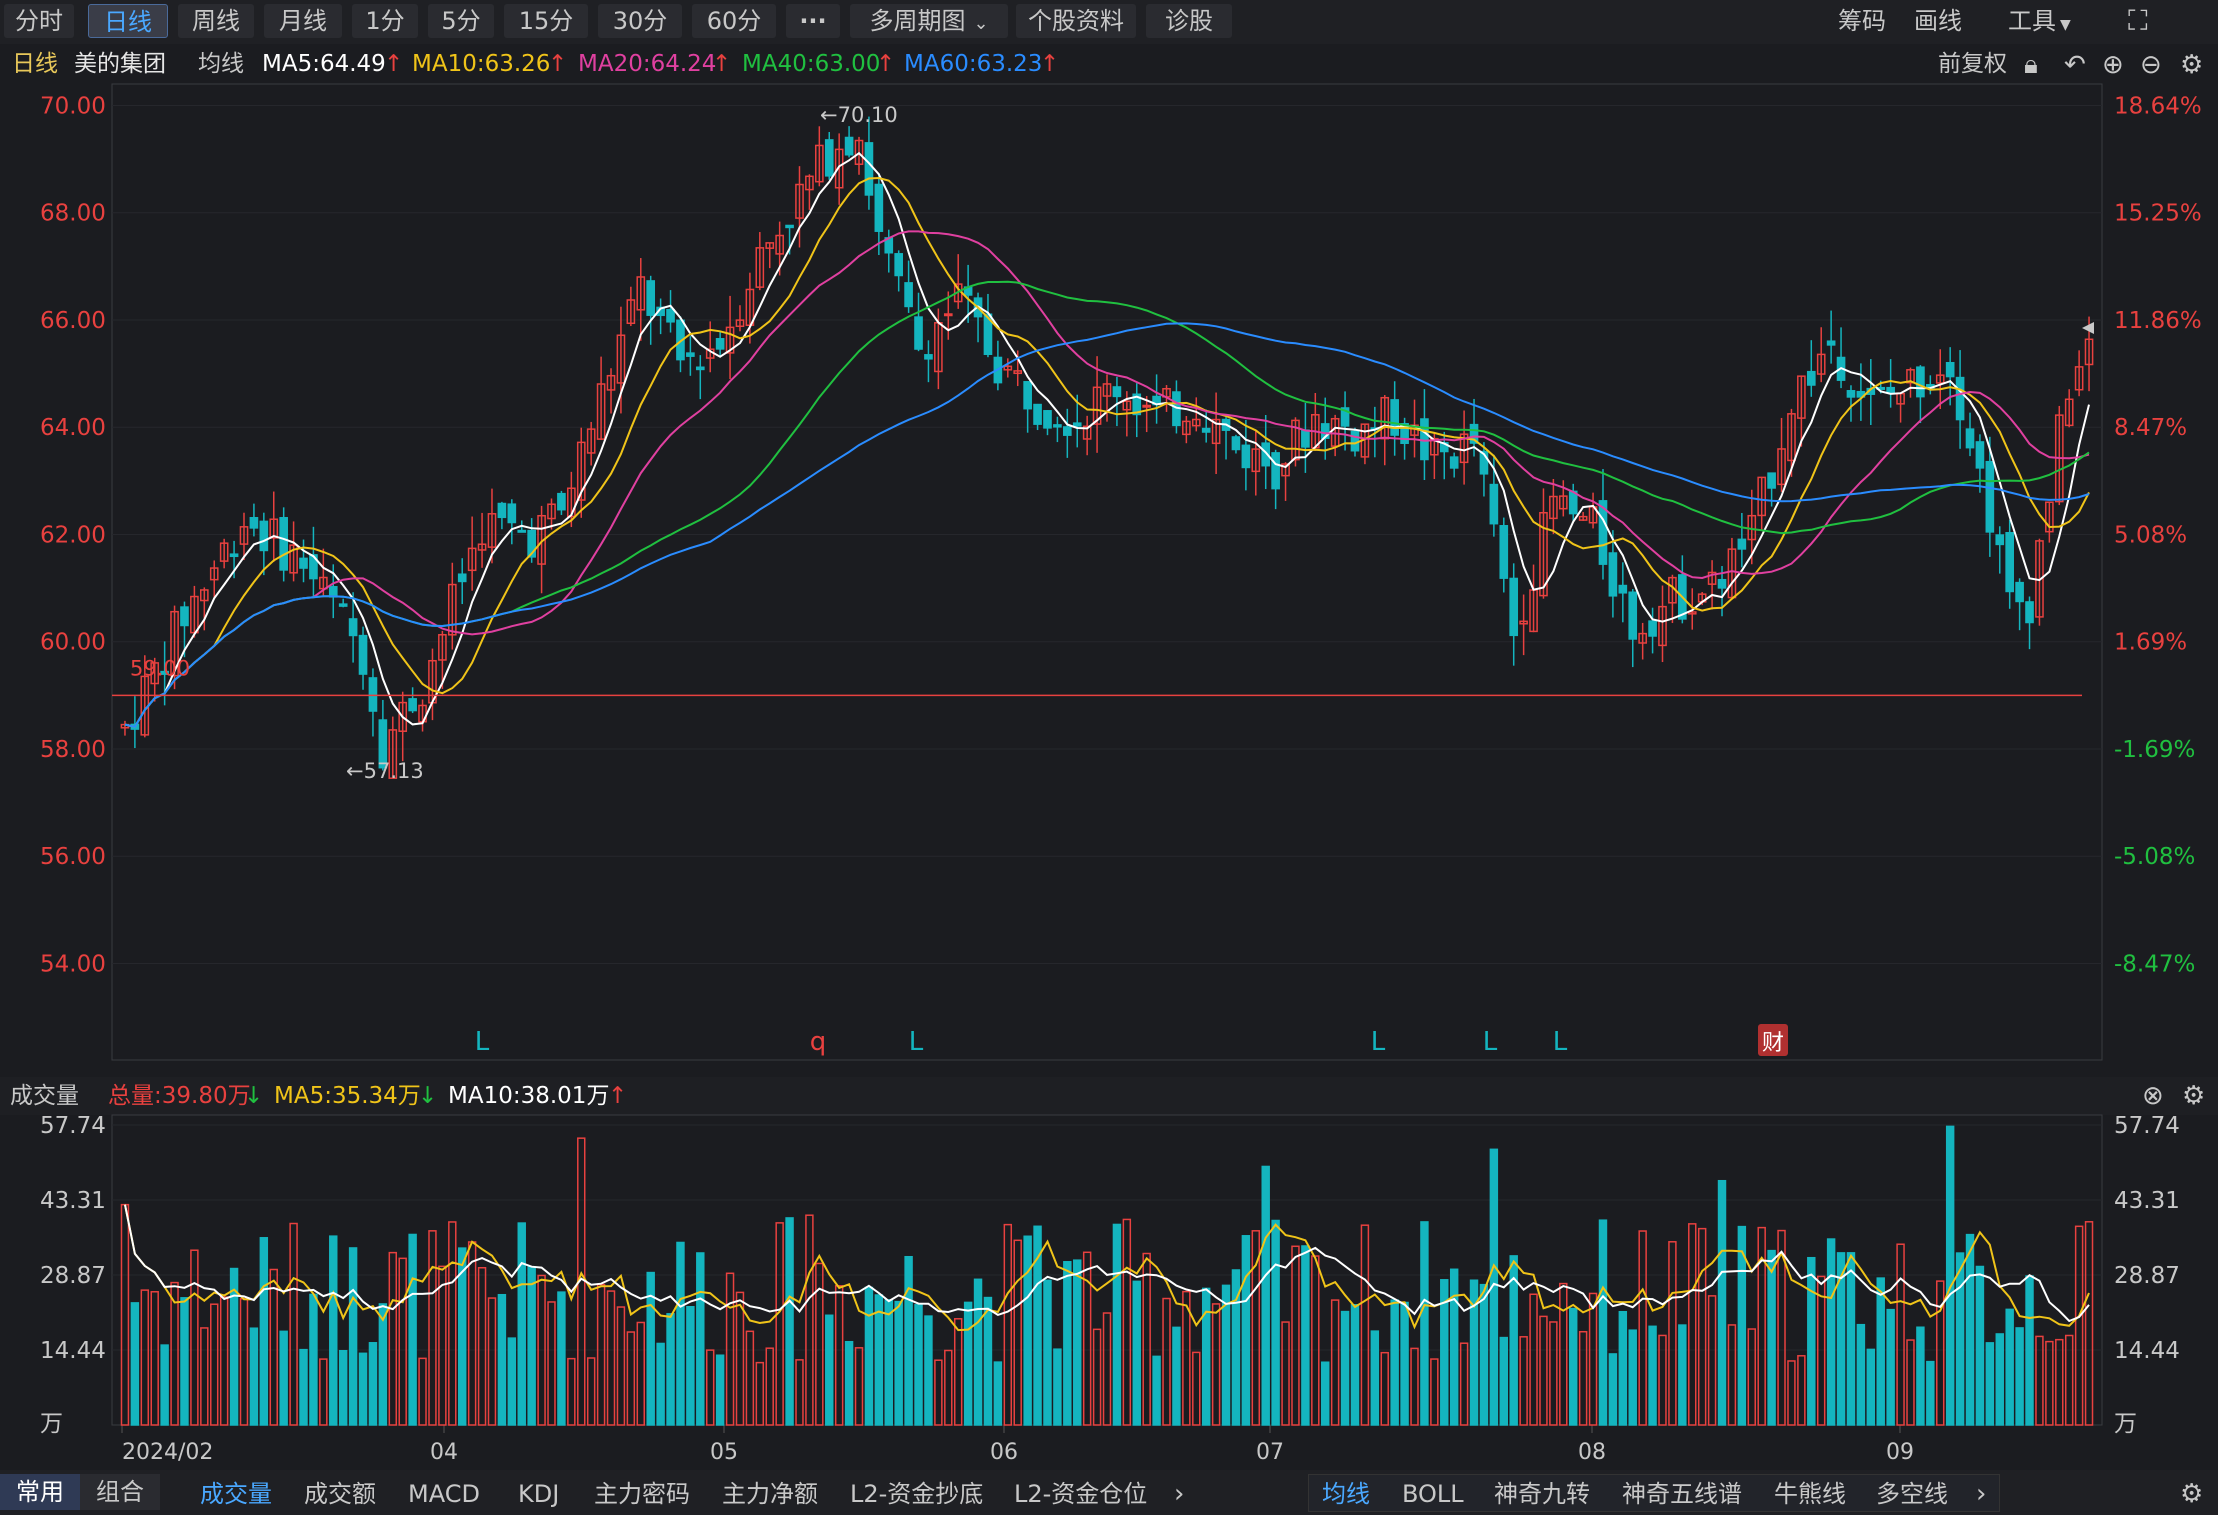 The height and width of the screenshot is (1515, 2218). Describe the element at coordinates (1080, 1494) in the screenshot. I see `indicator-l2-position: L2-资金仓位` at that location.